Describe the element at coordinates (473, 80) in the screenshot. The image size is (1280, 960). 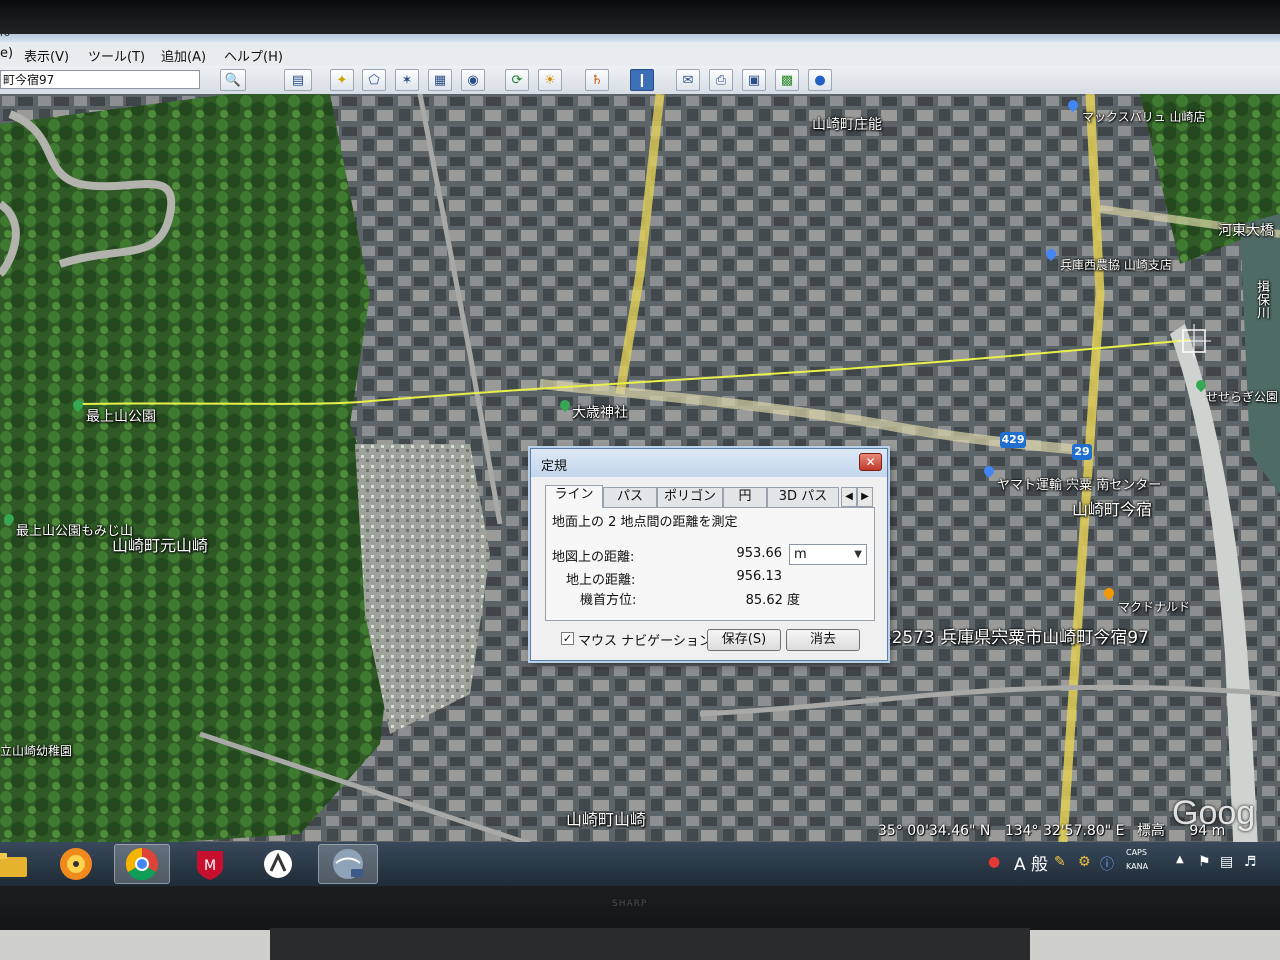
I see `tour-icon: ◉` at that location.